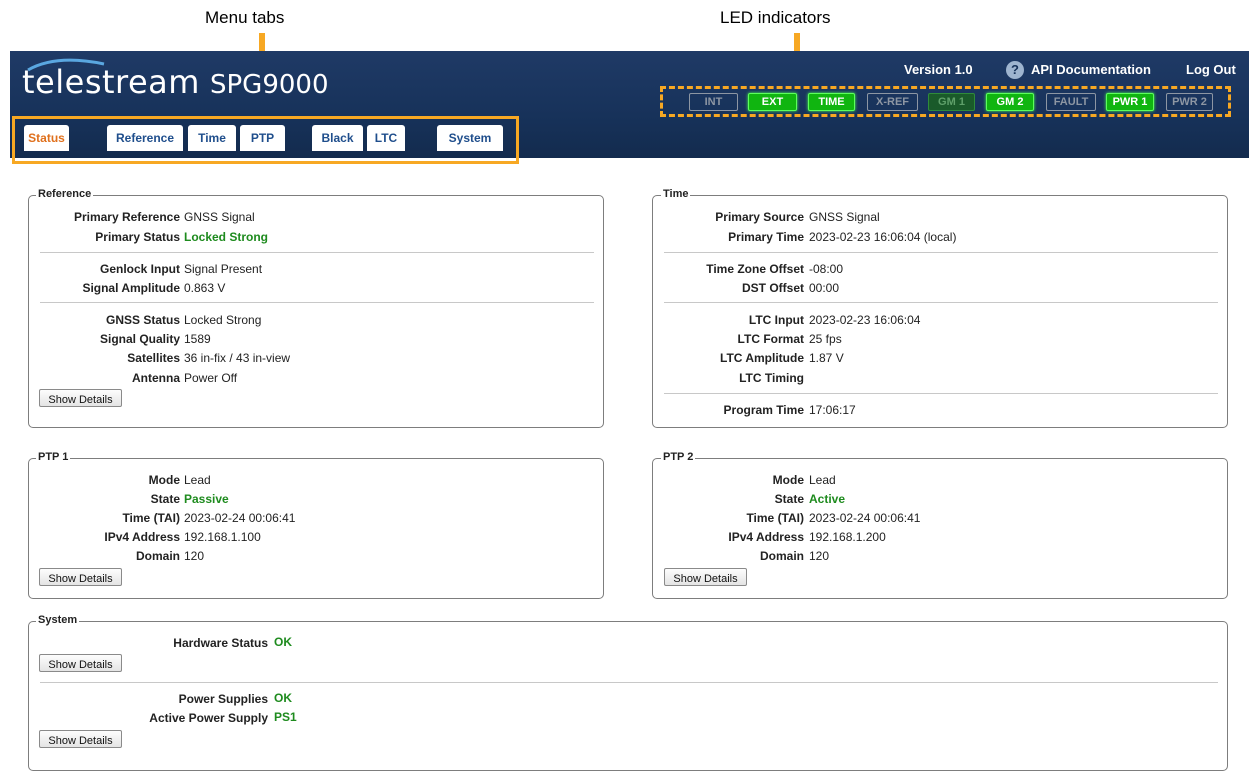  Describe the element at coordinates (770, 339) in the screenshot. I see `ltc-format-label: LTC Format` at that location.